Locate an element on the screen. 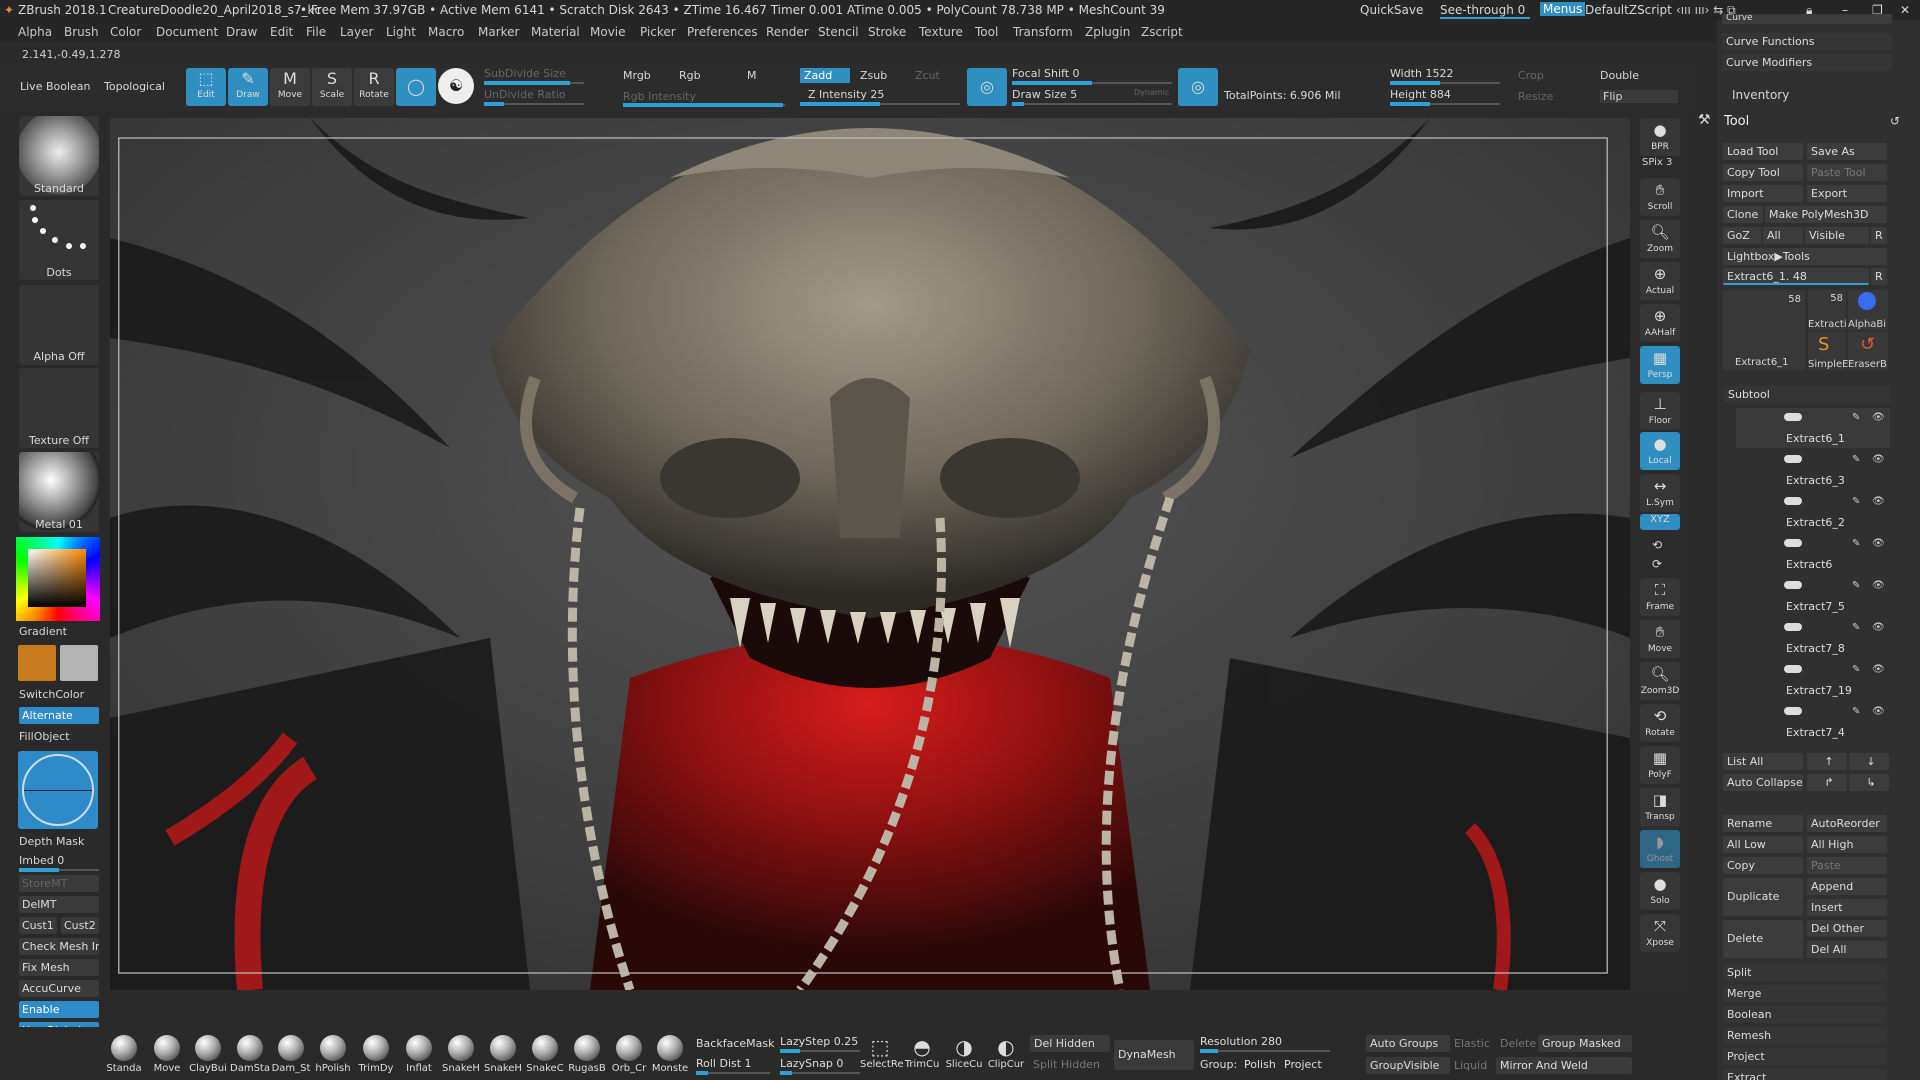 The width and height of the screenshot is (1920, 1080). frame-button: ⛶ Frame is located at coordinates (1660, 597).